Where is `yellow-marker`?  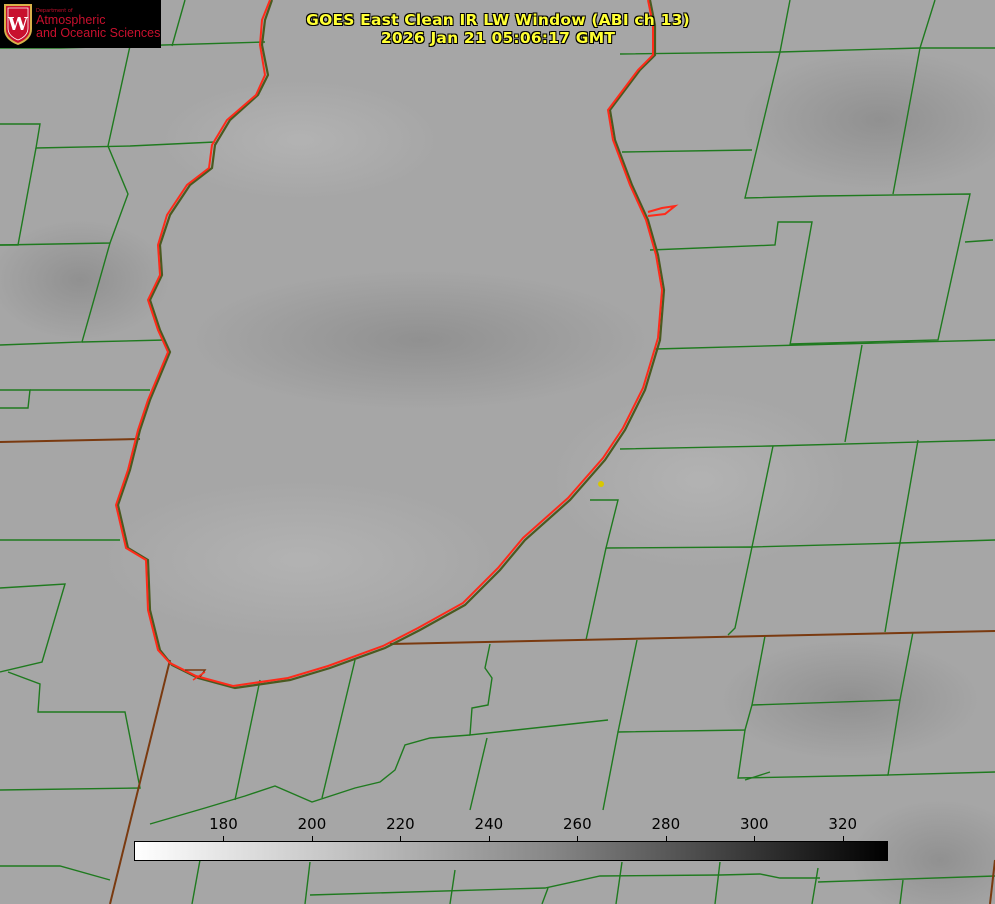
yellow-marker is located at coordinates (601, 484).